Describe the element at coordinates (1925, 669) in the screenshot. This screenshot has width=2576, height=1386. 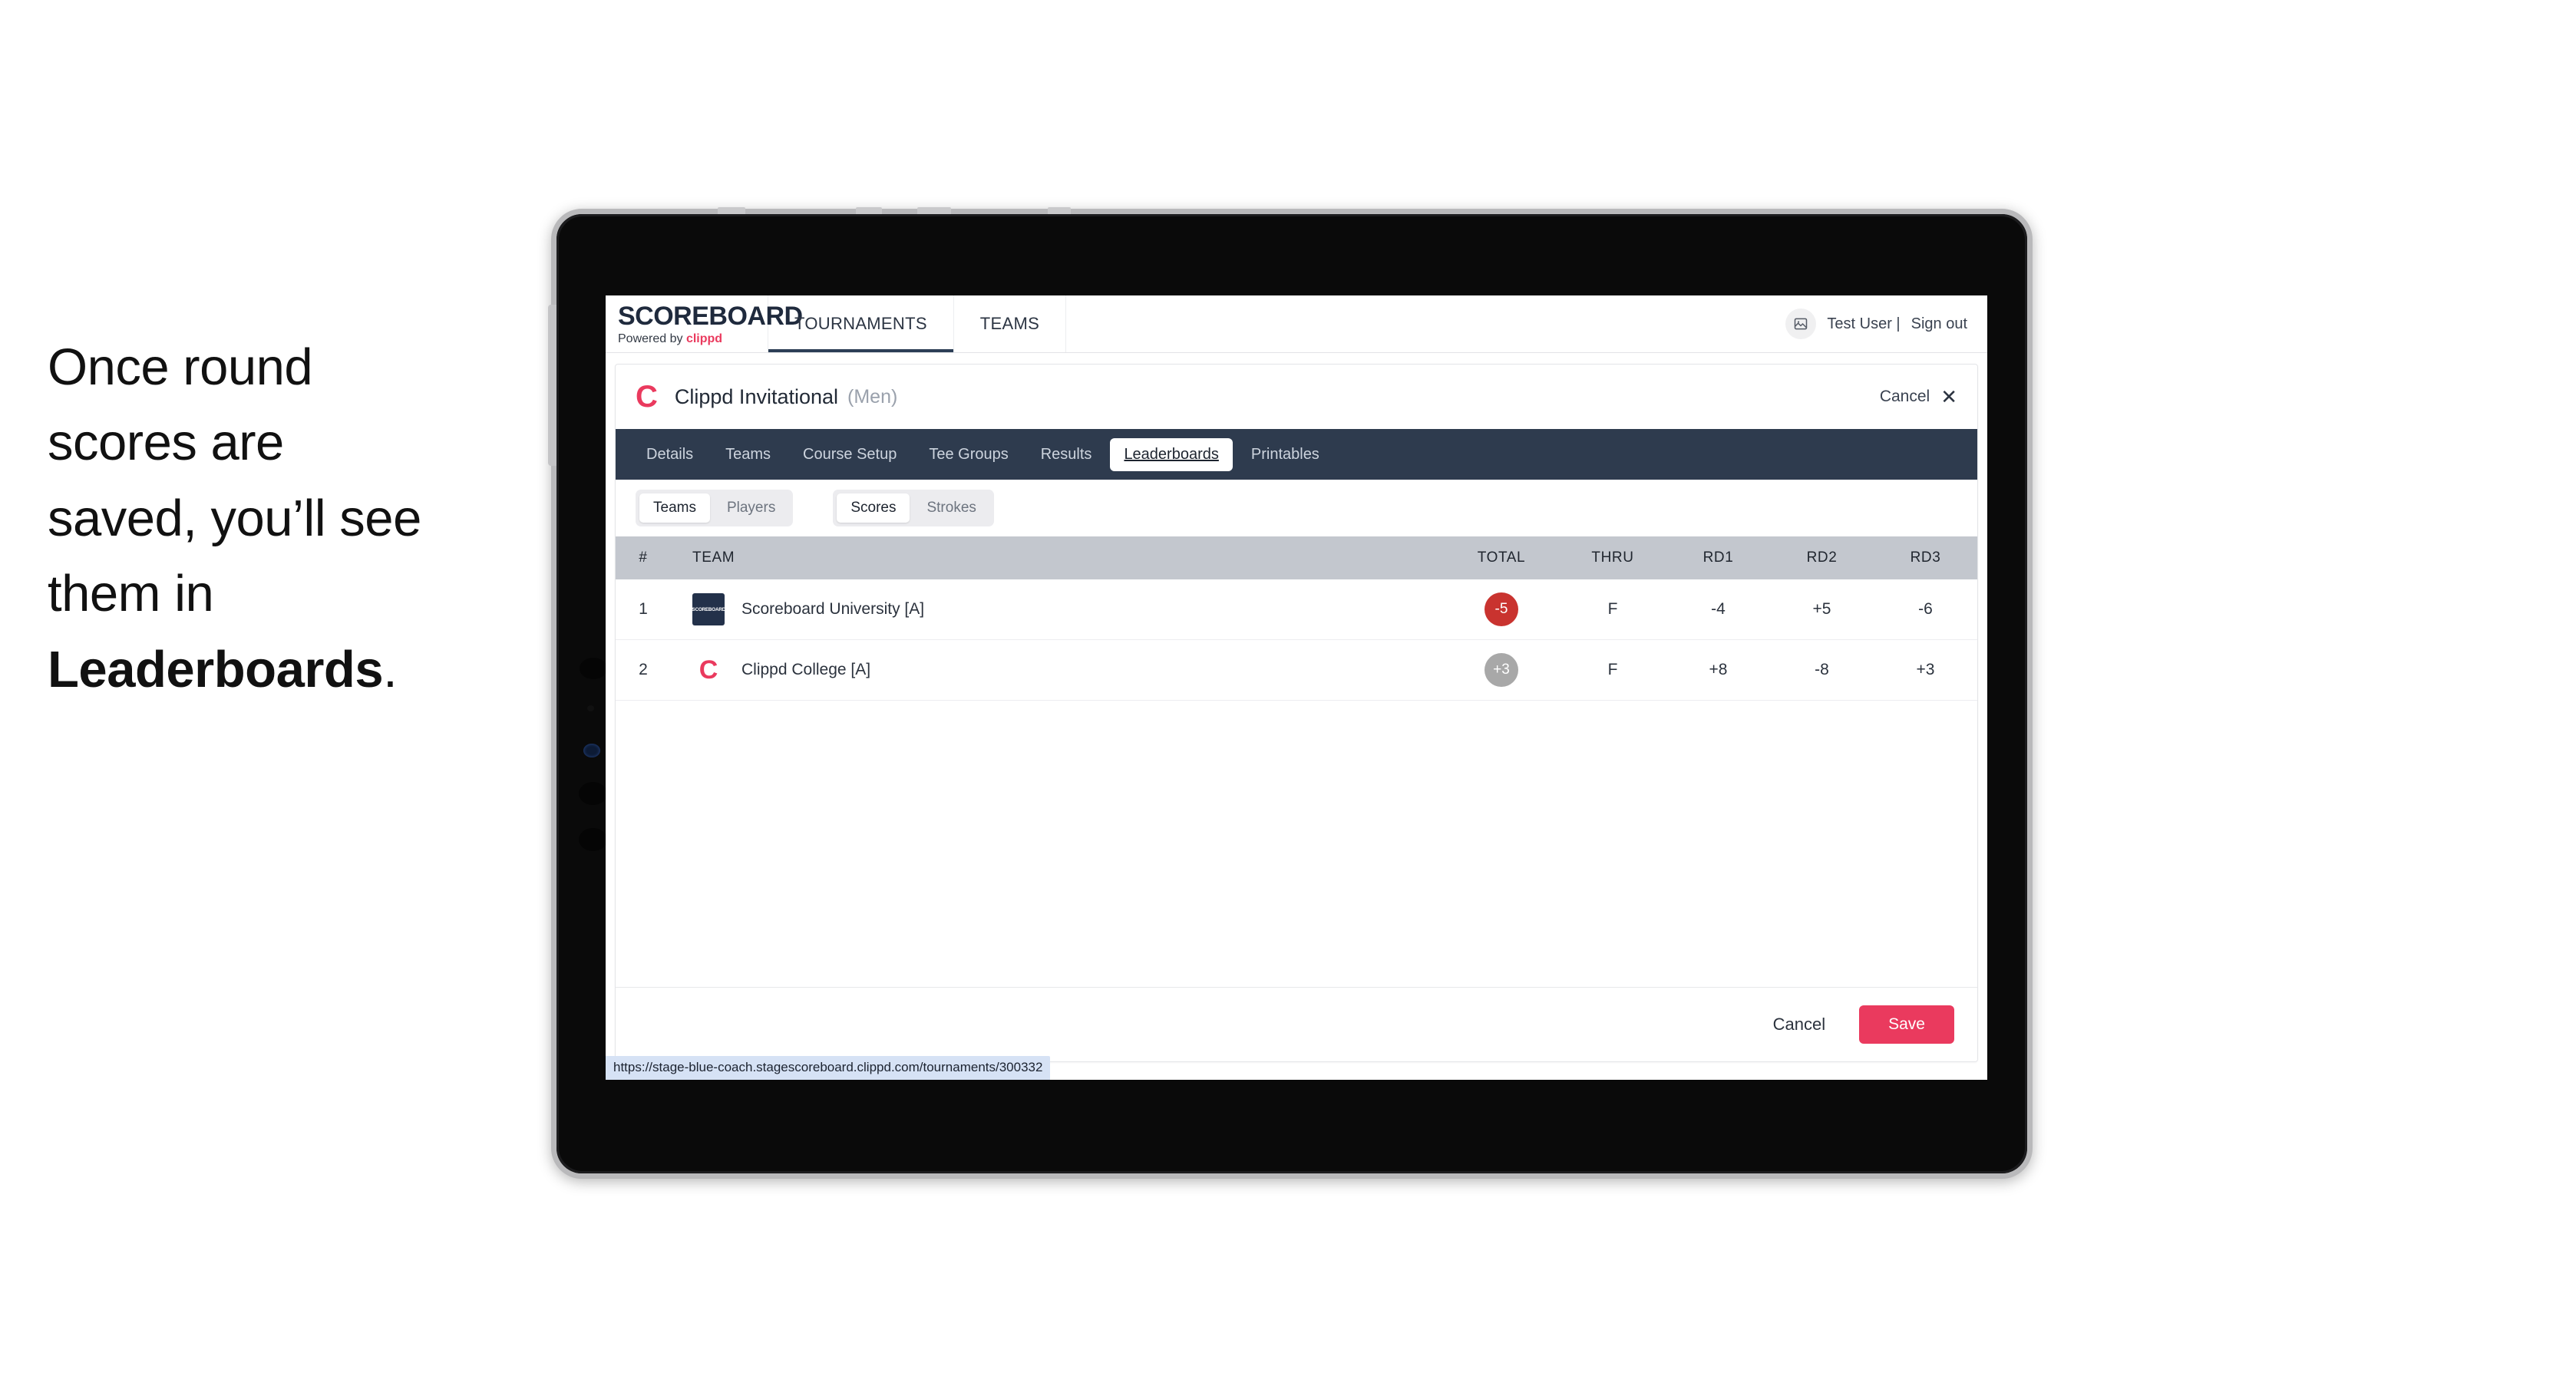
I see `row-rd3: +3` at that location.